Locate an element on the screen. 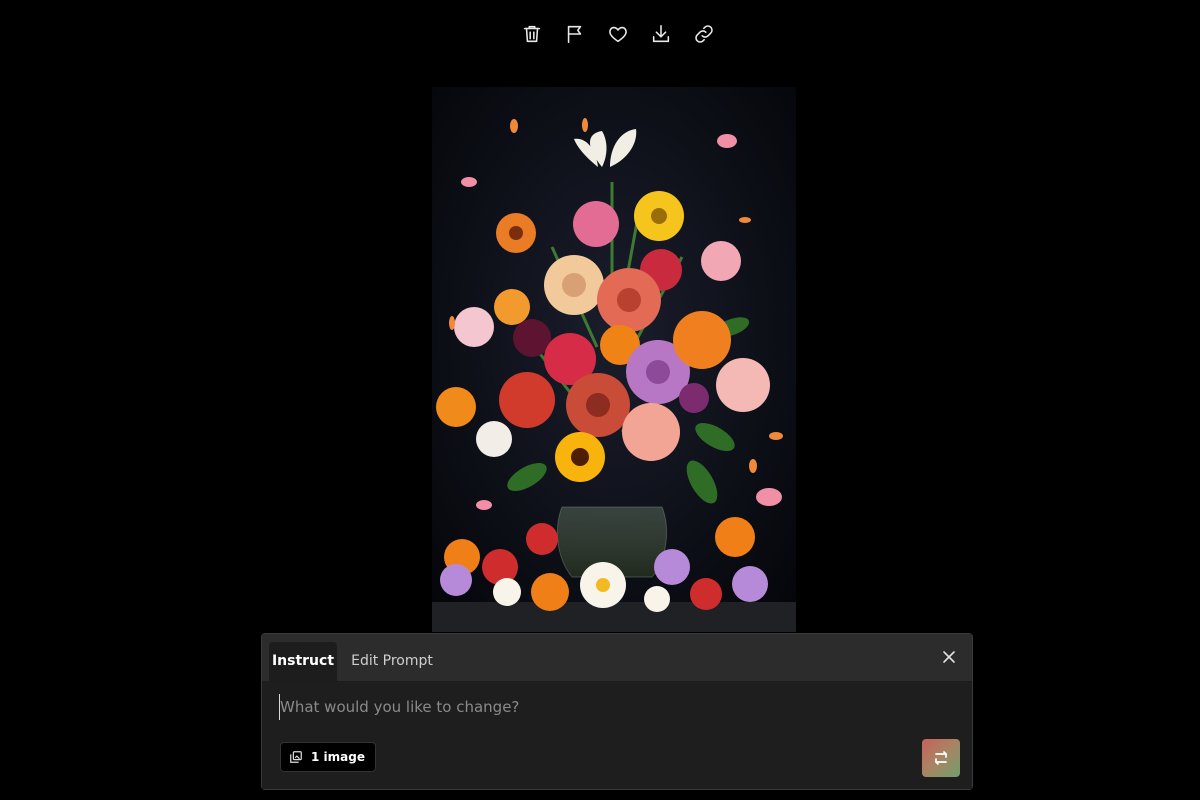 The width and height of the screenshot is (1200, 800). report-button is located at coordinates (575, 34).